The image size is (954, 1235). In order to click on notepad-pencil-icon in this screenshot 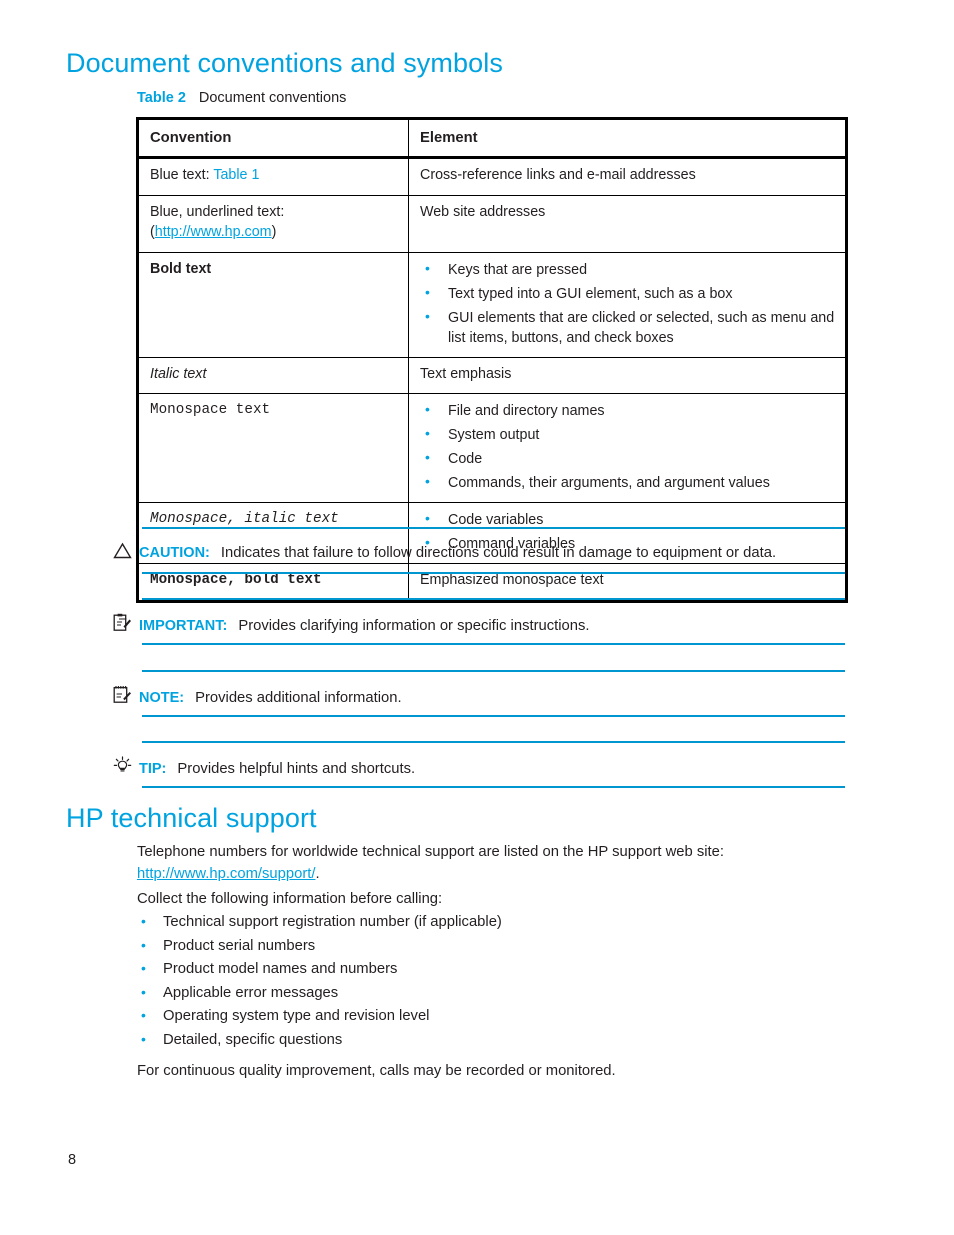, I will do `click(126, 694)`.